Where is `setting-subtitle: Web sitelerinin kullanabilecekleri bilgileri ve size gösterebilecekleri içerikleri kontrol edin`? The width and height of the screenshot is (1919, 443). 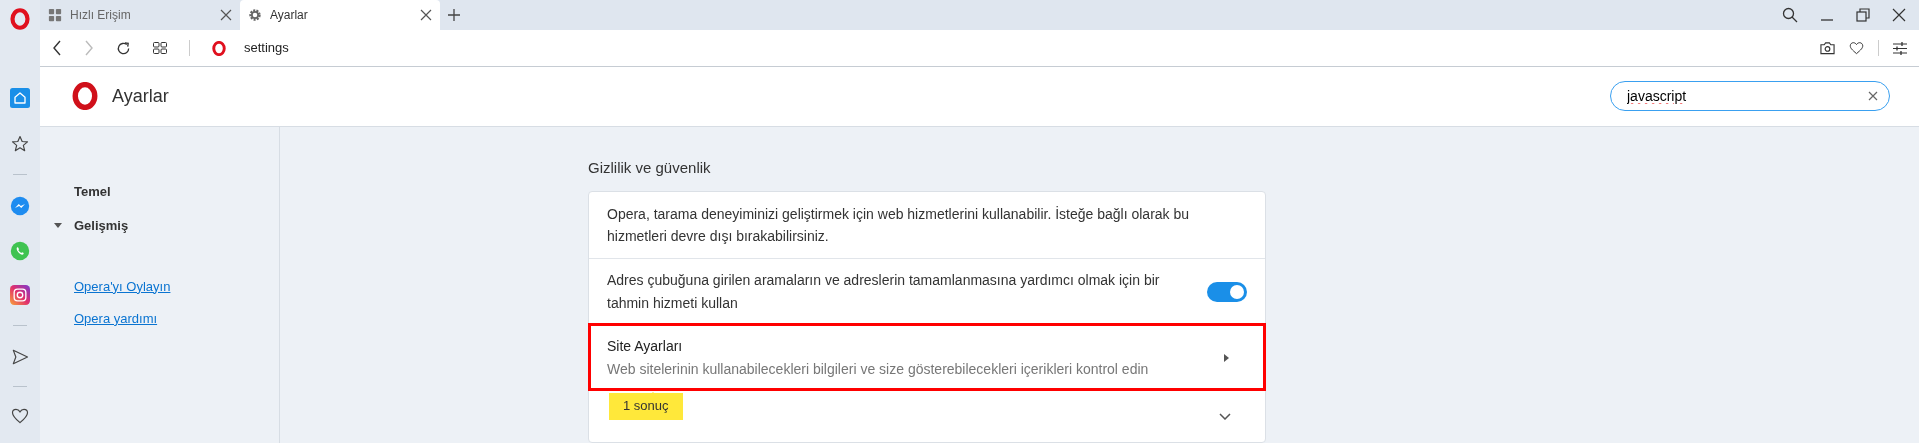
setting-subtitle: Web sitelerinin kullanabilecekleri bilgileri ve size gösterebilecekleri içerikleri kontrol edin is located at coordinates (878, 369).